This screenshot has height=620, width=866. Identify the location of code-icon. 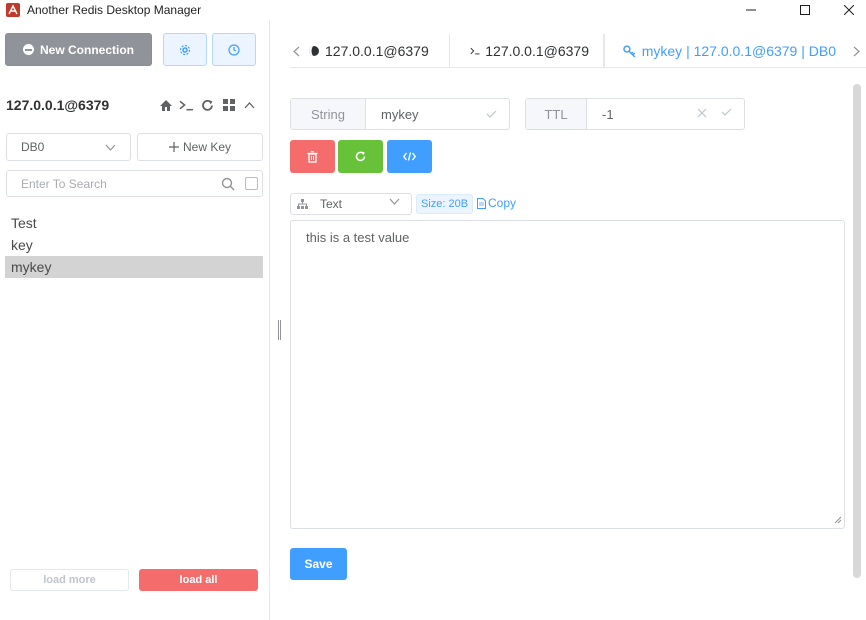
(409, 156).